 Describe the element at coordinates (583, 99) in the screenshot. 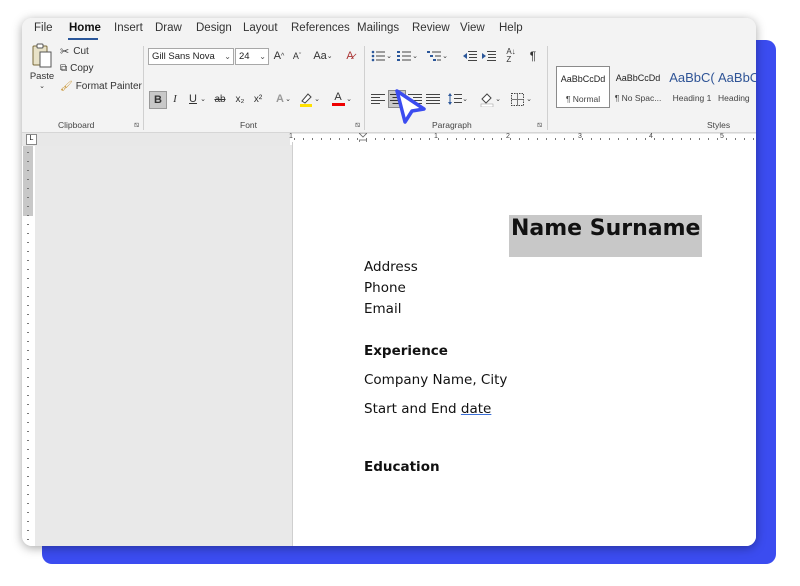

I see `style-name: ¶ Normal` at that location.